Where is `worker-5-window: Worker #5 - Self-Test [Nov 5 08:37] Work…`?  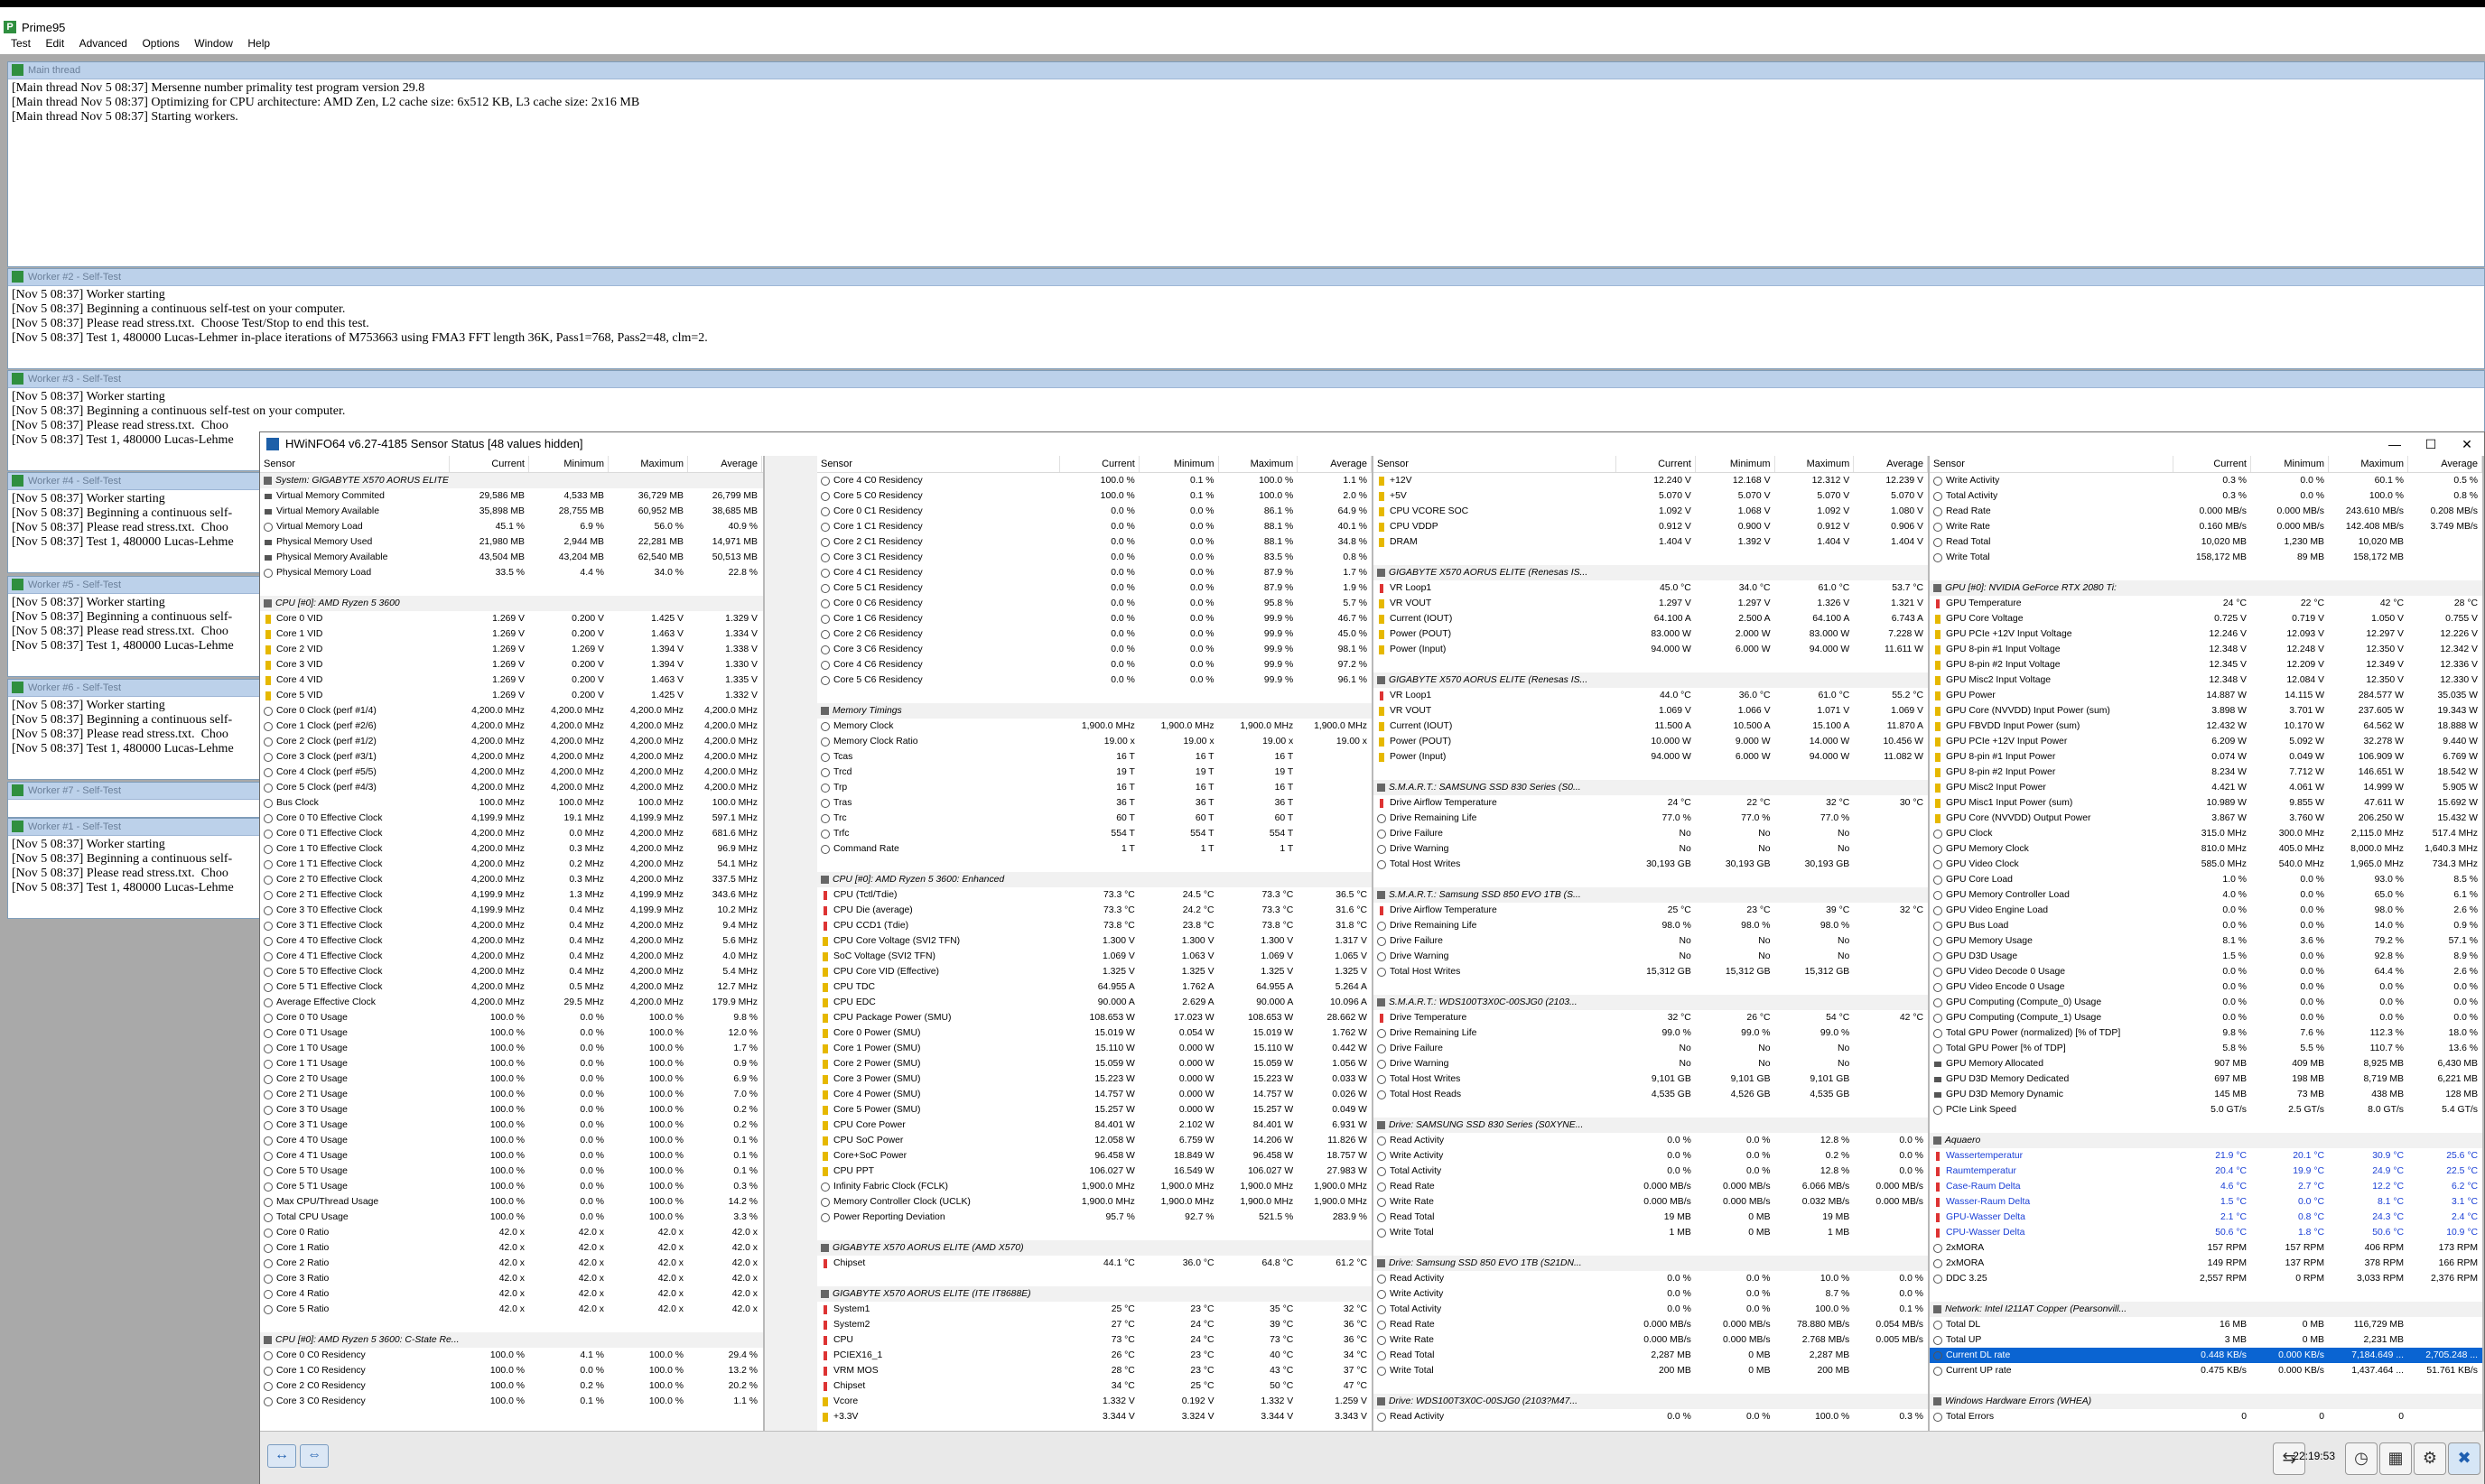
worker-5-window: Worker #5 - Self-Test [Nov 5 08:37] Work… is located at coordinates (142, 627).